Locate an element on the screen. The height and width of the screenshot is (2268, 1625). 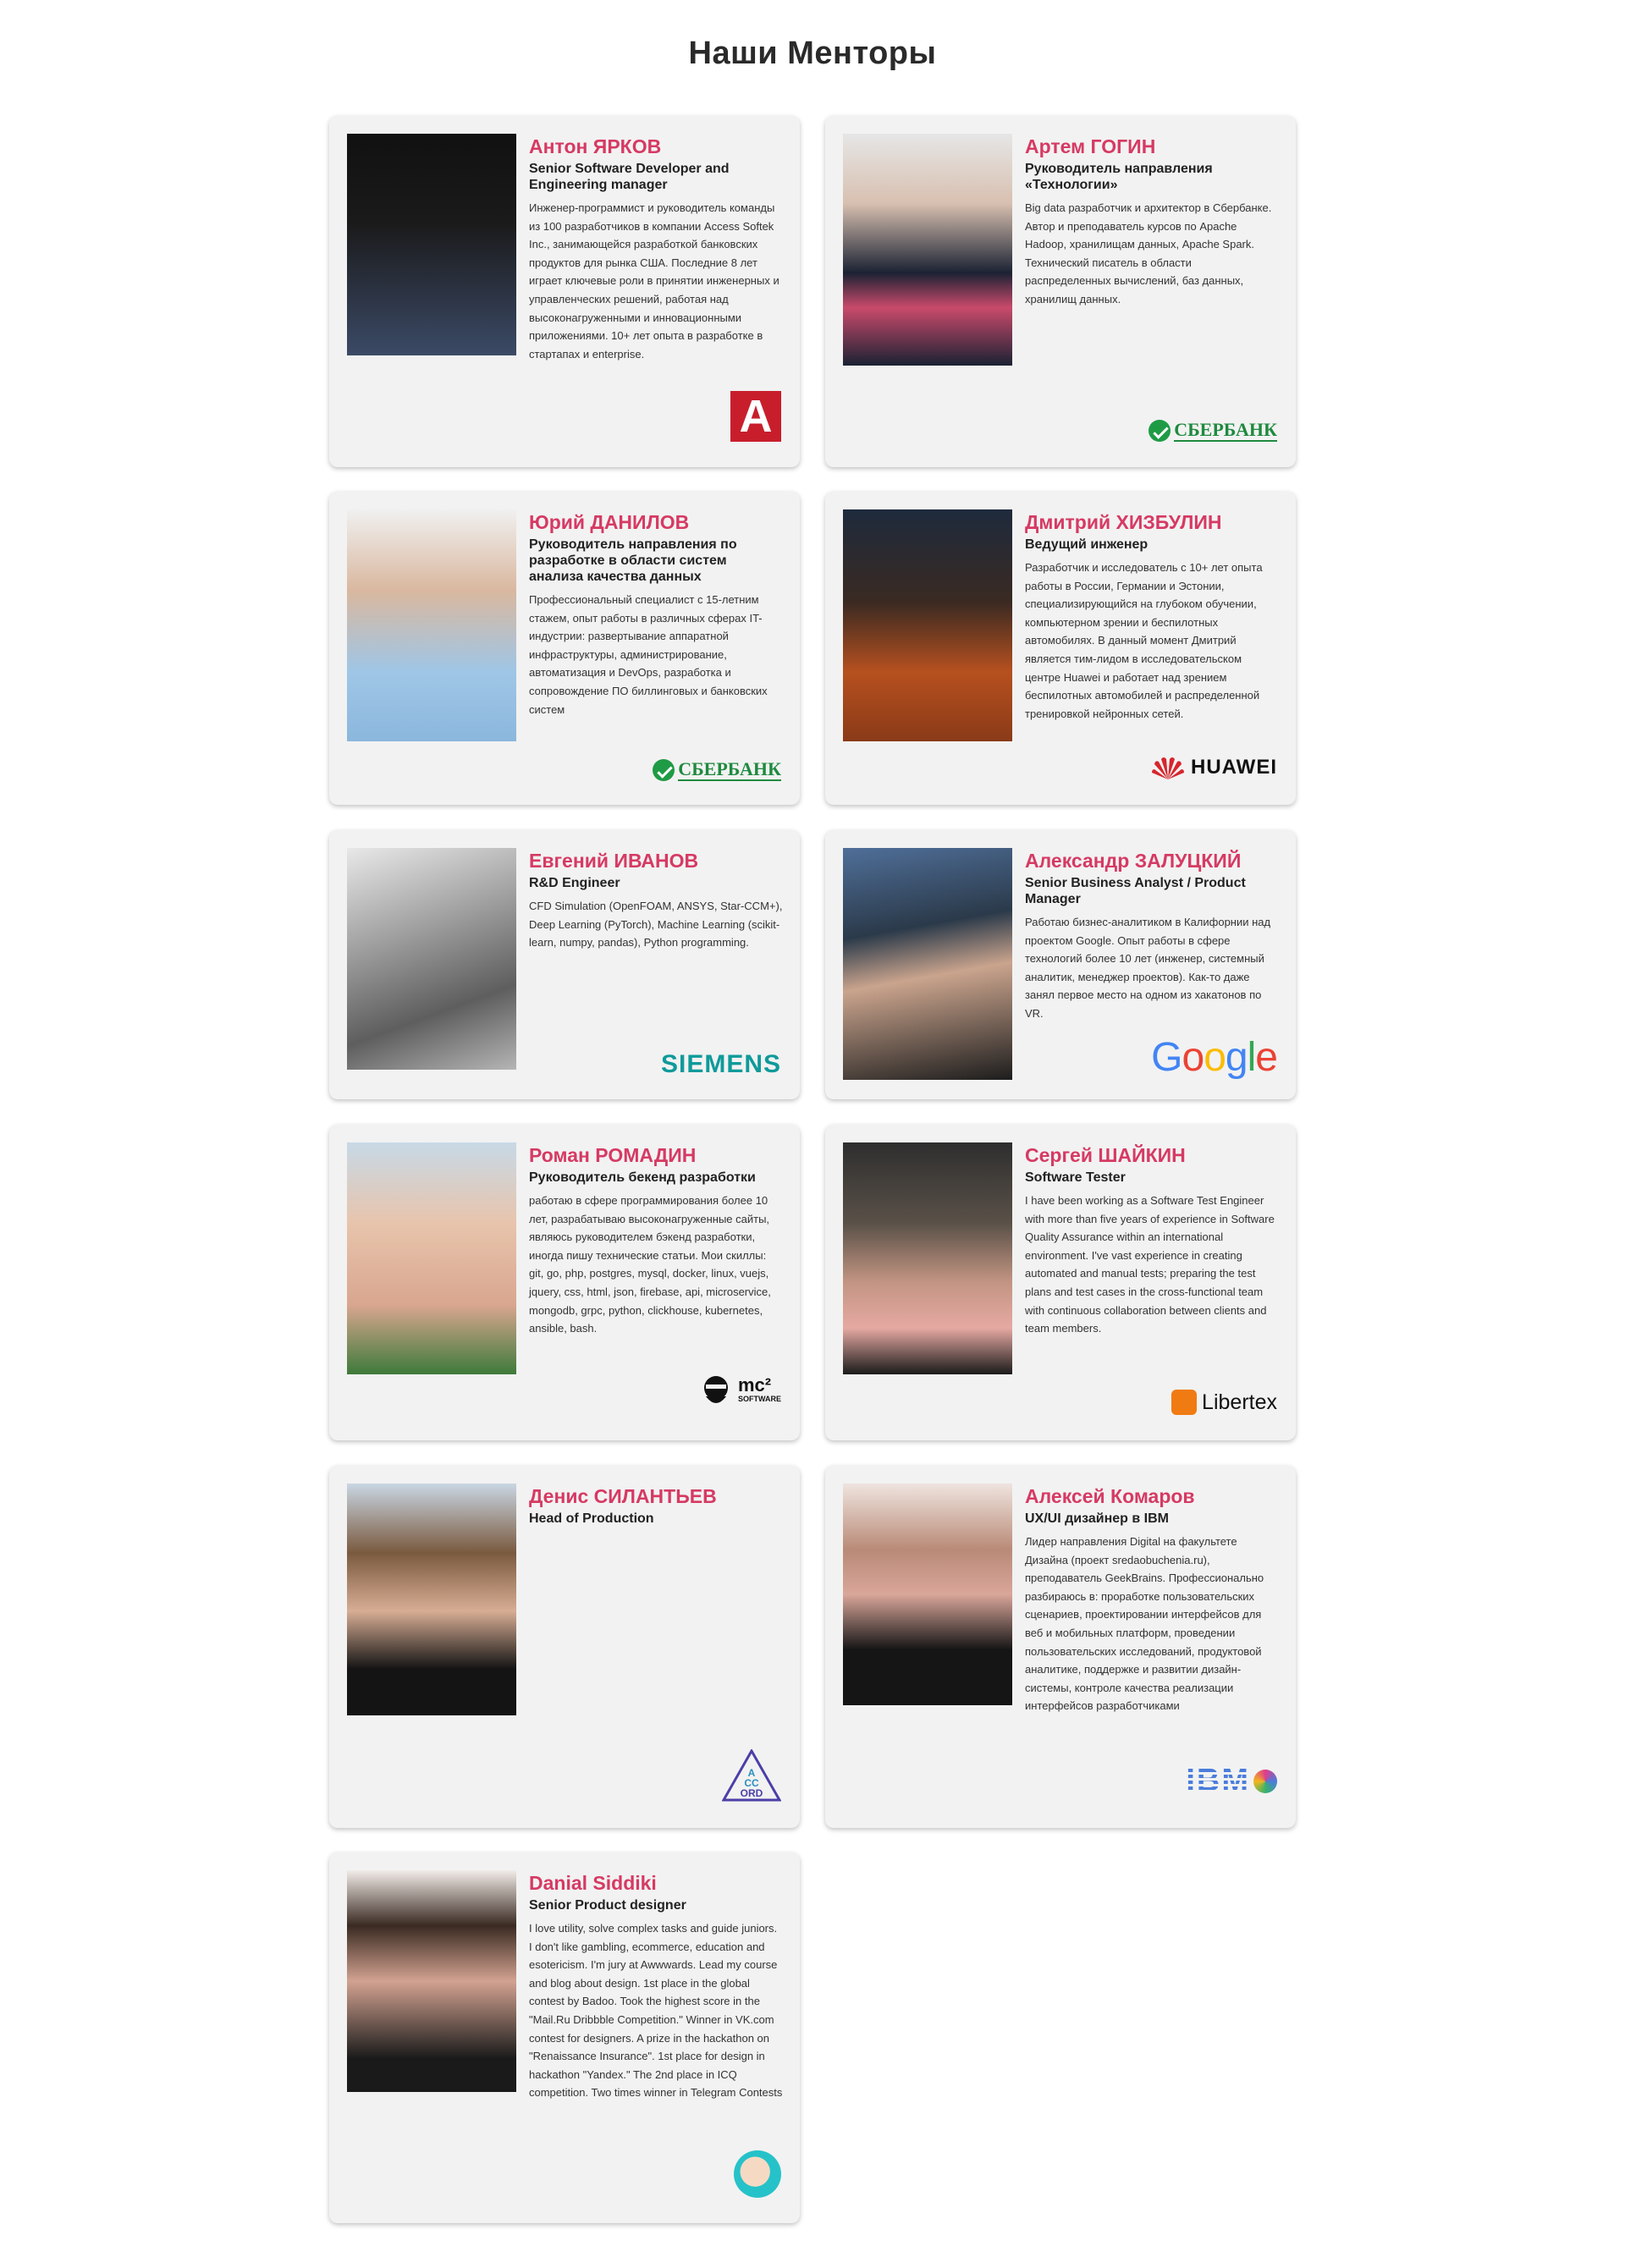
mentor-name: Александр ЗАЛУЦКИЙ is located at coordinates (1133, 861).